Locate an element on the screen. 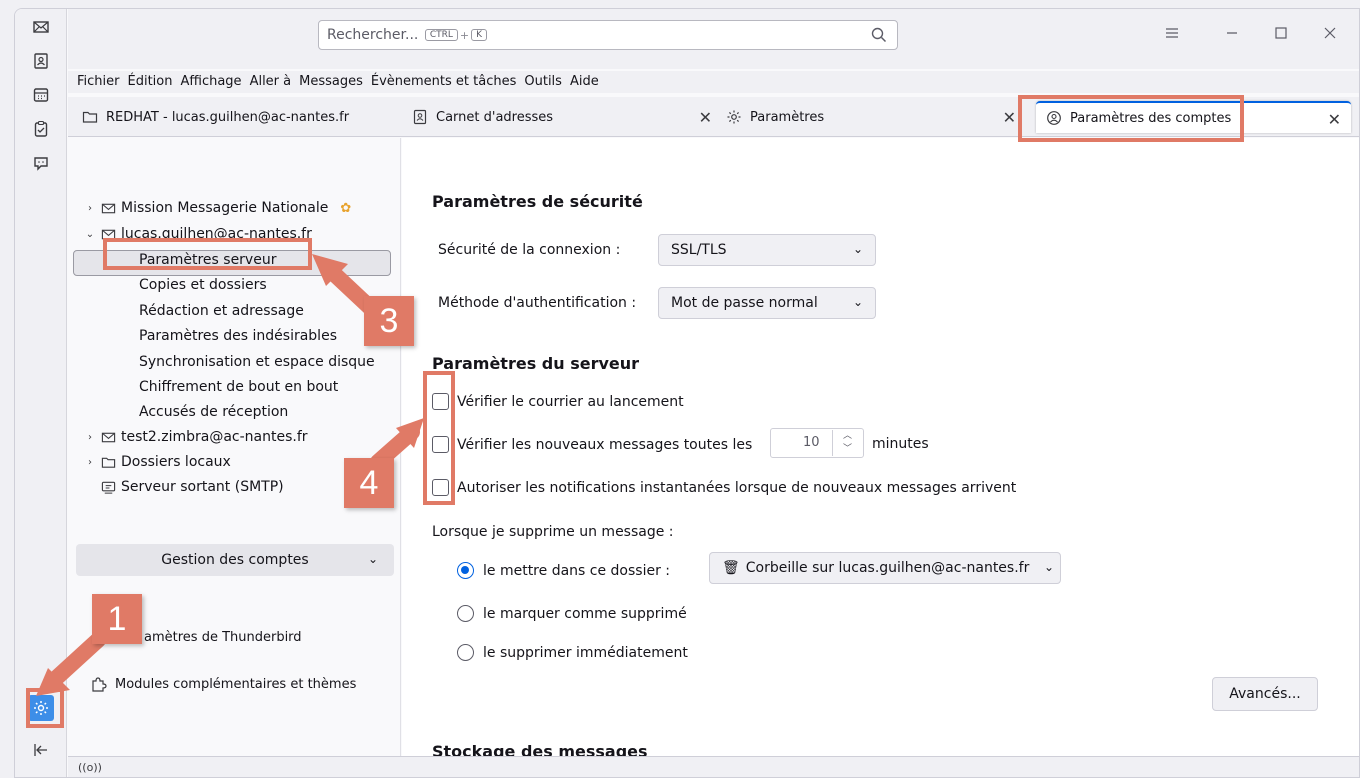 This screenshot has height=778, width=1360. minutes-label: minutes is located at coordinates (900, 444).